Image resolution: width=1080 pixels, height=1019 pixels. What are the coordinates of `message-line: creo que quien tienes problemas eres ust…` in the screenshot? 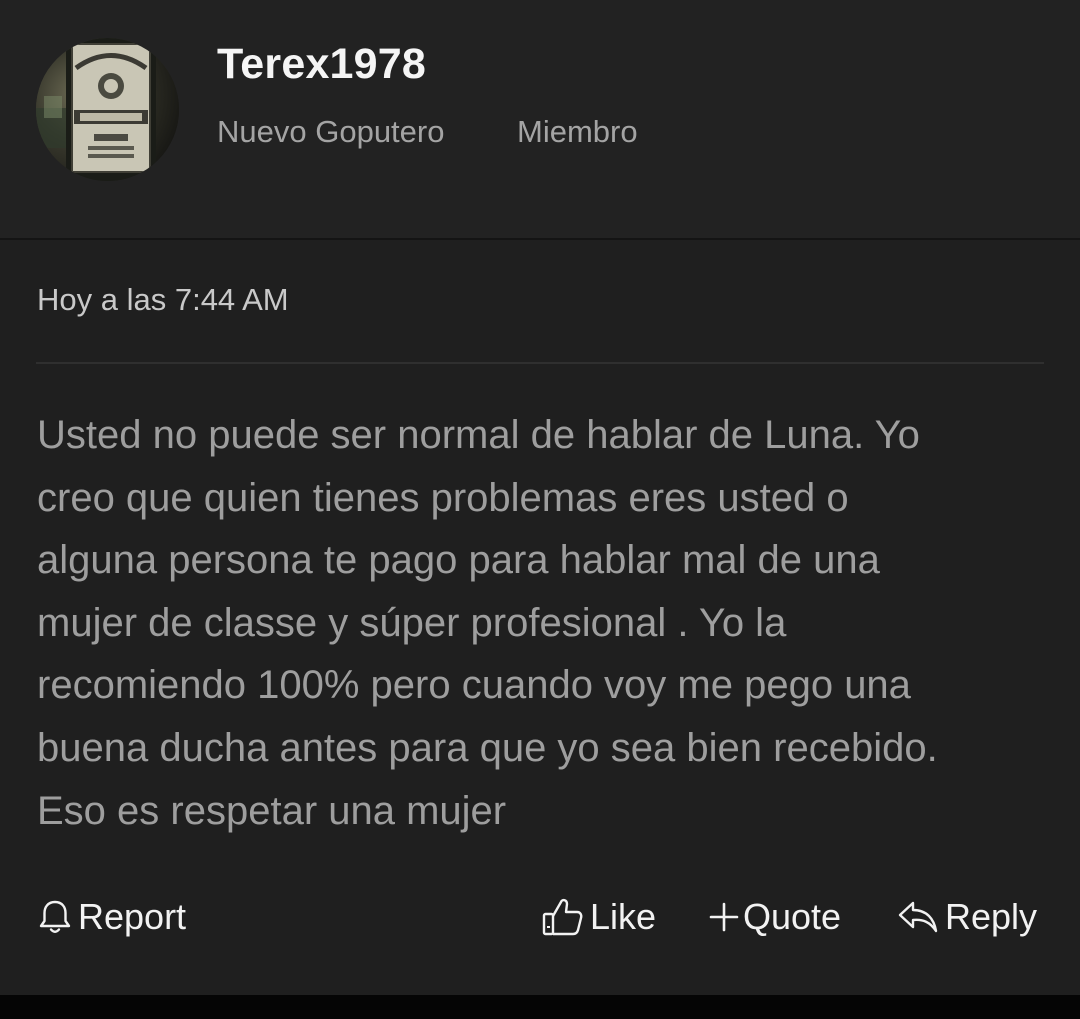 It's located at (443, 497).